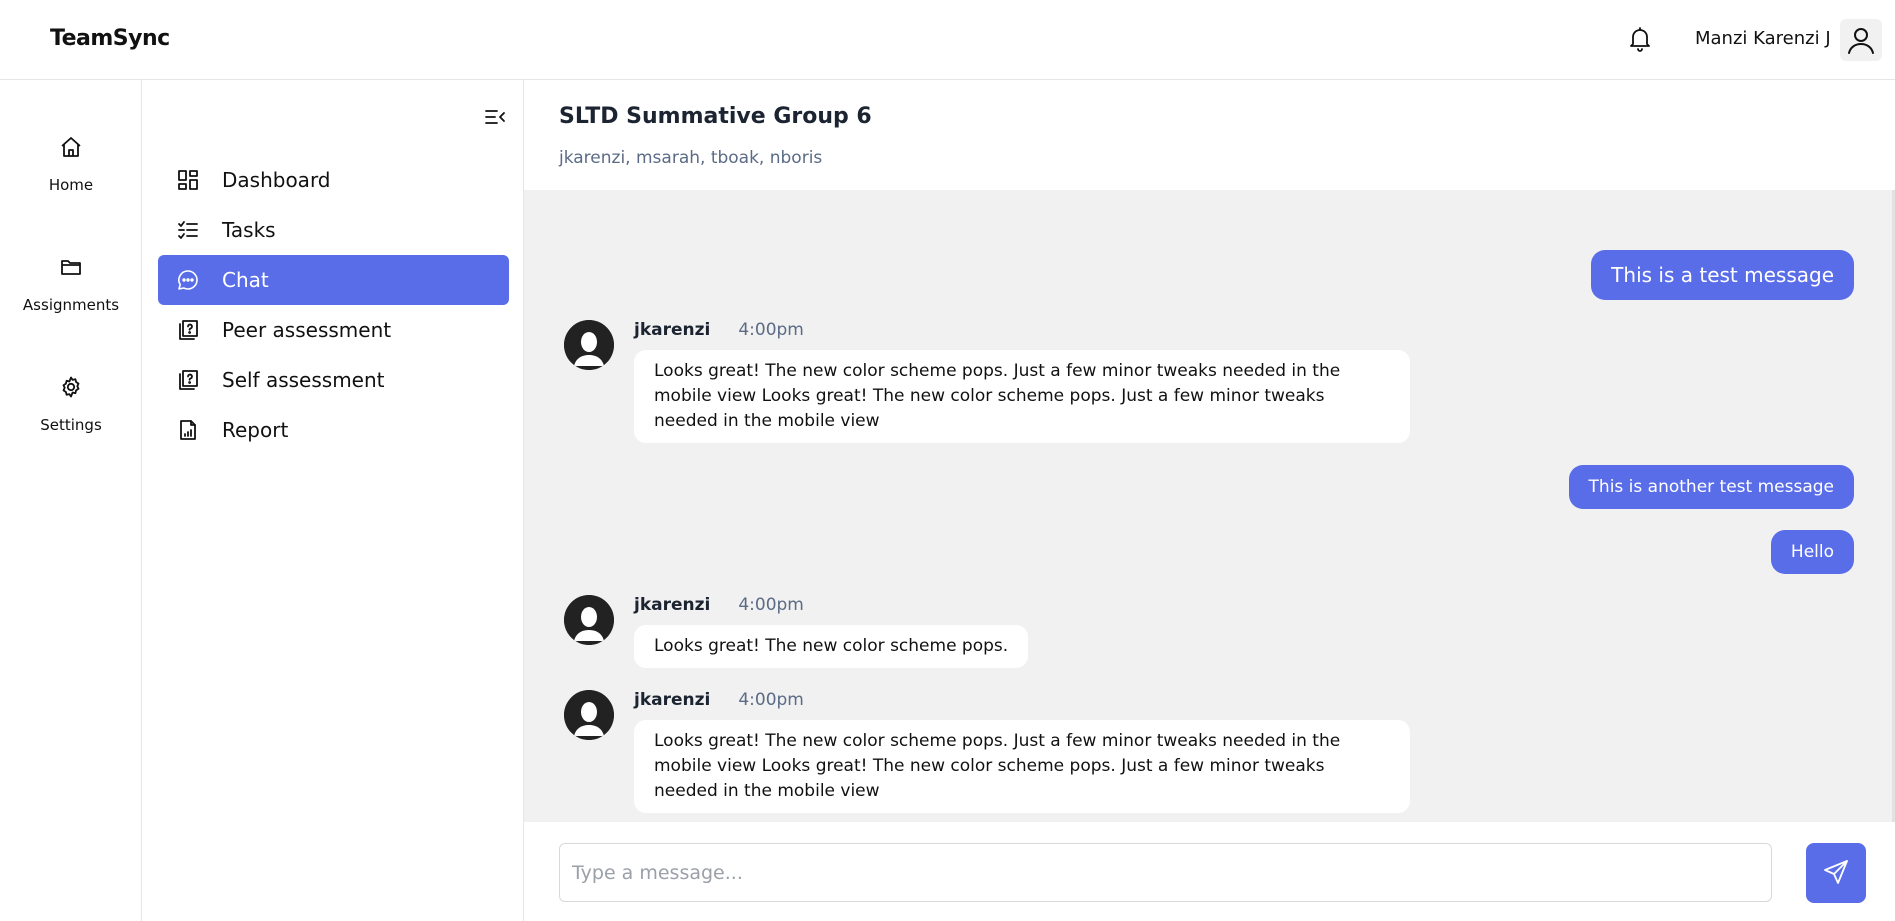 The image size is (1895, 921). I want to click on outgoing-message: Hello, so click(1812, 552).